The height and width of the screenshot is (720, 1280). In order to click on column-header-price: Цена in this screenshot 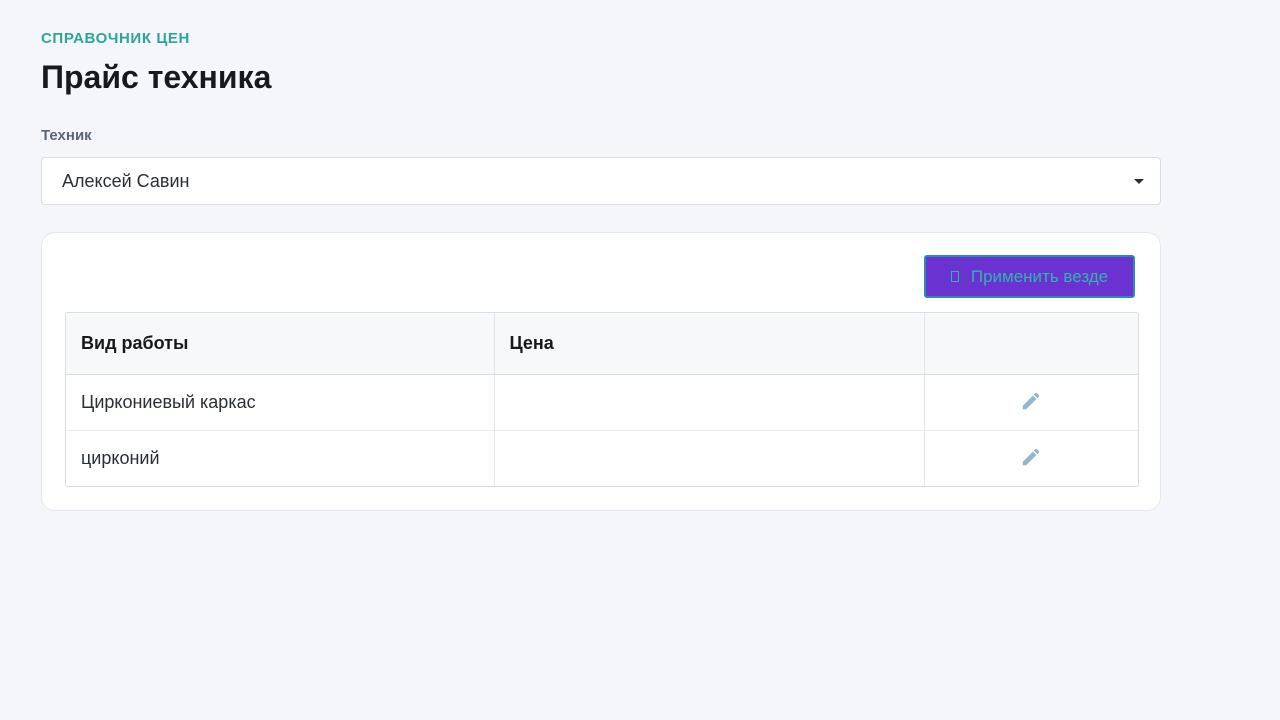, I will do `click(708, 344)`.